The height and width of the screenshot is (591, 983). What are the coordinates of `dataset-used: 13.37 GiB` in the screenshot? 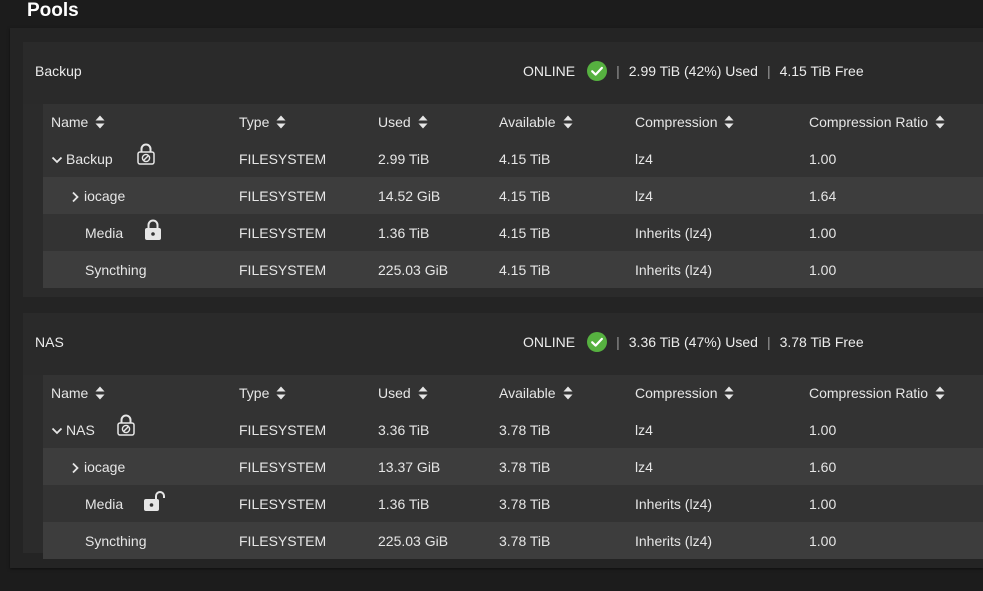 It's located at (409, 466).